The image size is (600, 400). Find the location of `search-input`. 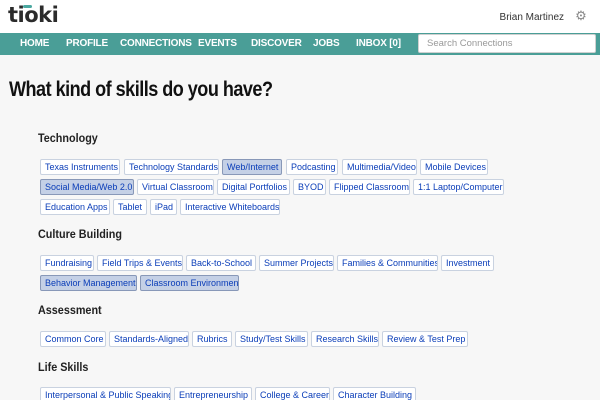

search-input is located at coordinates (507, 43).